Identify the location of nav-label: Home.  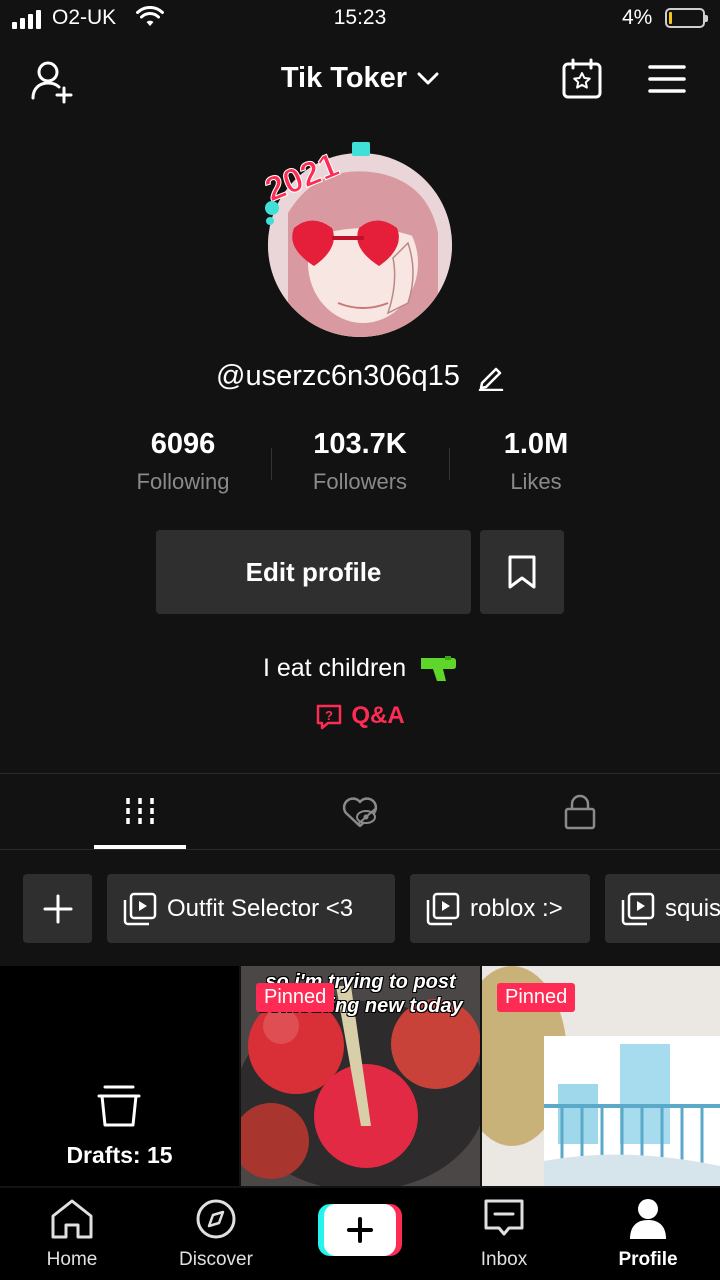
(72, 1259).